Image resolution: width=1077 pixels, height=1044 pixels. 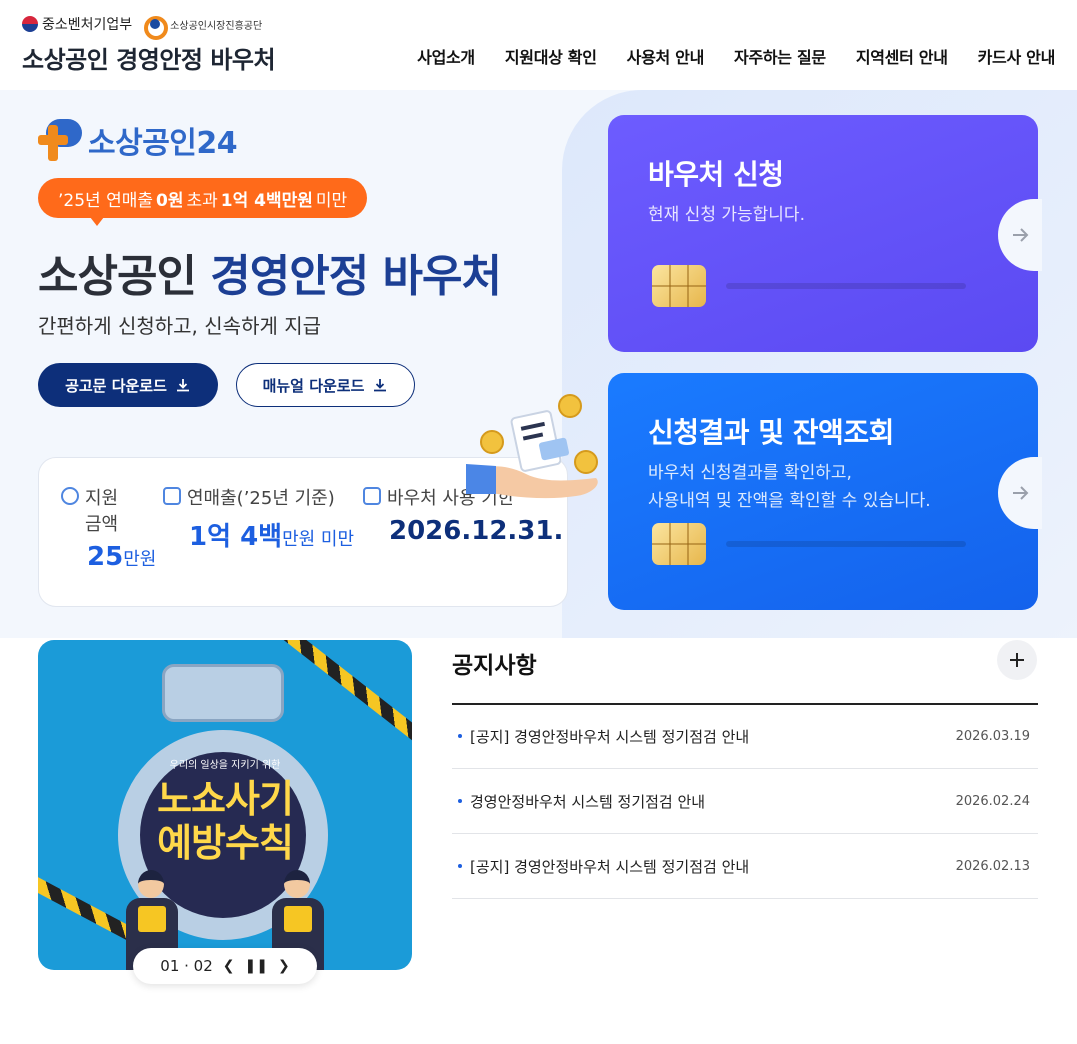 I want to click on notice-download-button: 공고문 다운로드, so click(x=128, y=385).